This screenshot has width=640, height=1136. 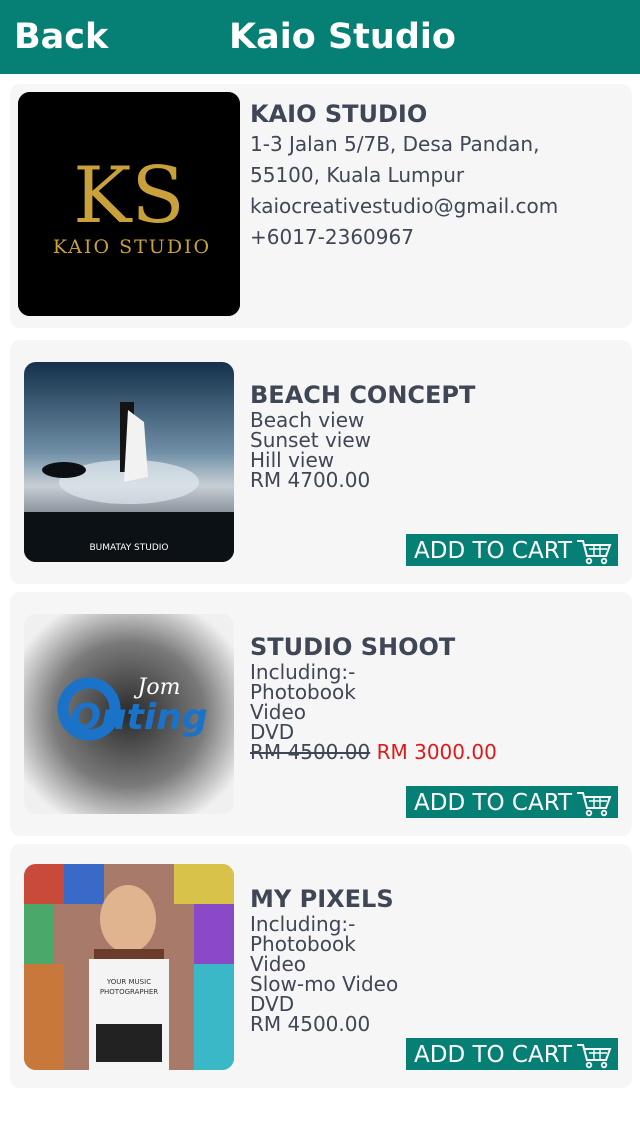 I want to click on package-image: Jom Outing, so click(x=129, y=714).